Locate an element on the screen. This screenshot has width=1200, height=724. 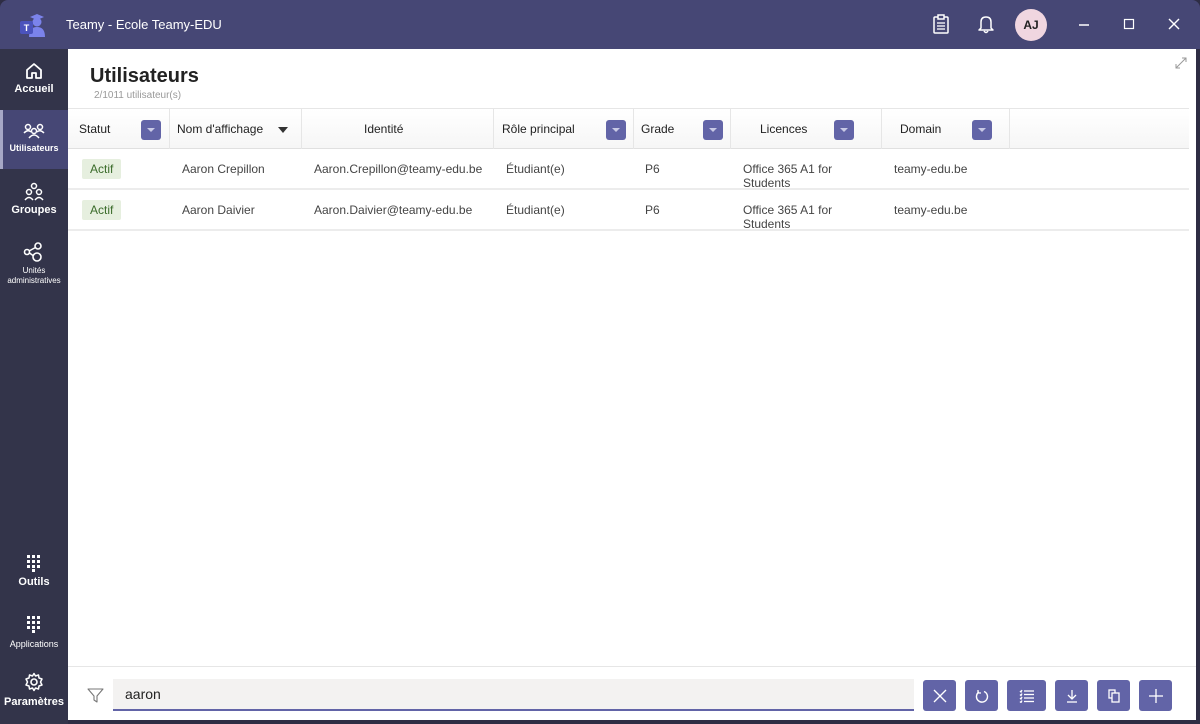
column-header-domain: Domain is located at coordinates (946, 129).